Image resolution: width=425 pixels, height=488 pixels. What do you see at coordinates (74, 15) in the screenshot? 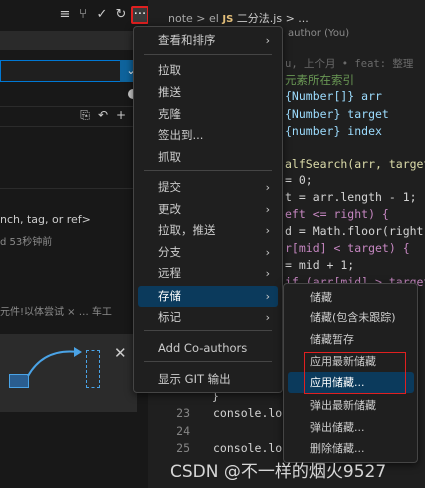
I see `panel-toolbar: ≡ ⑂ ✓ ↻ ···` at bounding box center [74, 15].